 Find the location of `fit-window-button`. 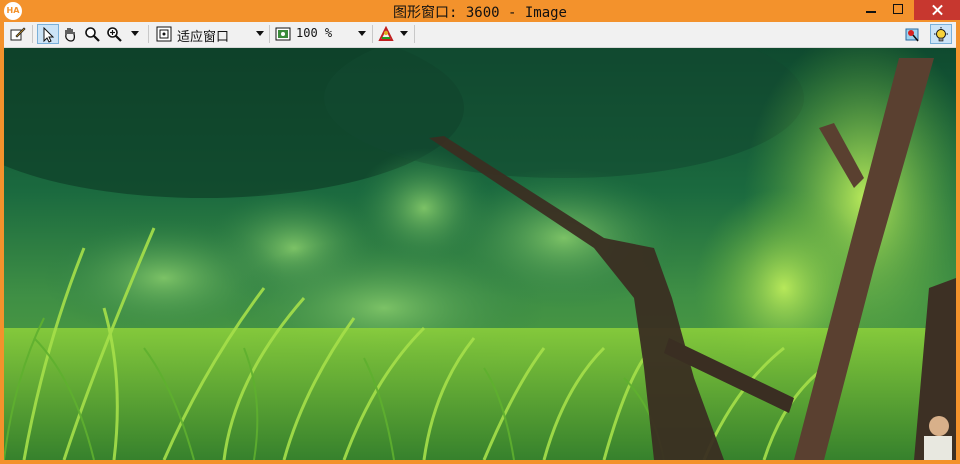

fit-window-button is located at coordinates (164, 34).